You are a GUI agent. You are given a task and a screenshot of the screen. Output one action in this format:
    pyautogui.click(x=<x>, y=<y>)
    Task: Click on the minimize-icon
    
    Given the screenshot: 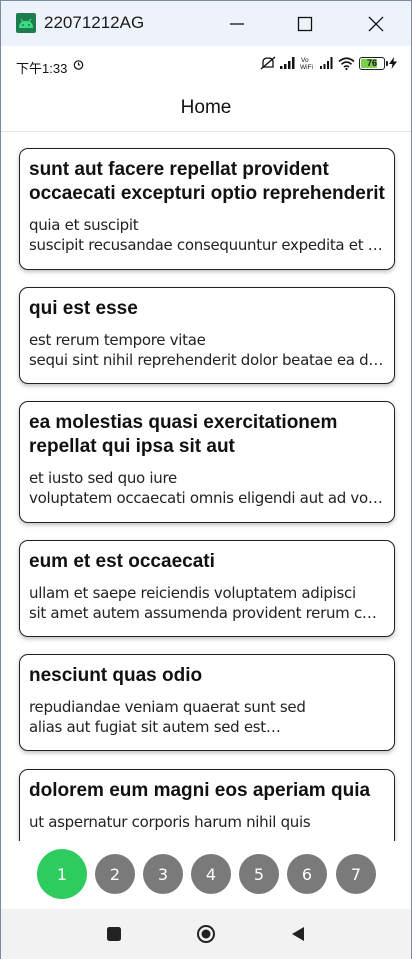 What is the action you would take?
    pyautogui.click(x=237, y=24)
    